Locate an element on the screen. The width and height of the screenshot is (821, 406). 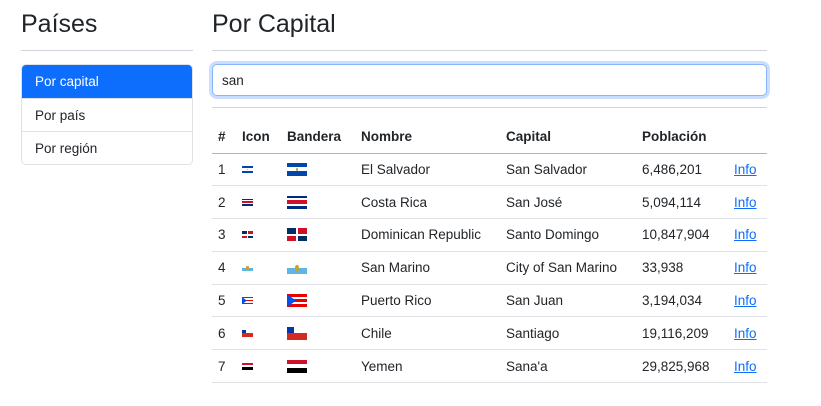
table-row: 4 San Marino City of San Marino 33,938 Info is located at coordinates (489, 268).